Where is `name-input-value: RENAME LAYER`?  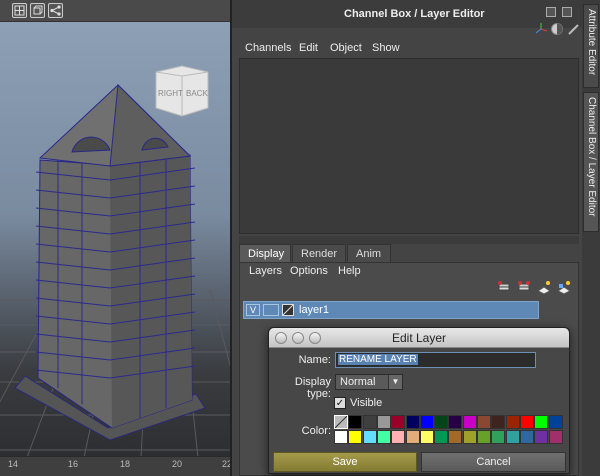 name-input-value: RENAME LAYER is located at coordinates (378, 359).